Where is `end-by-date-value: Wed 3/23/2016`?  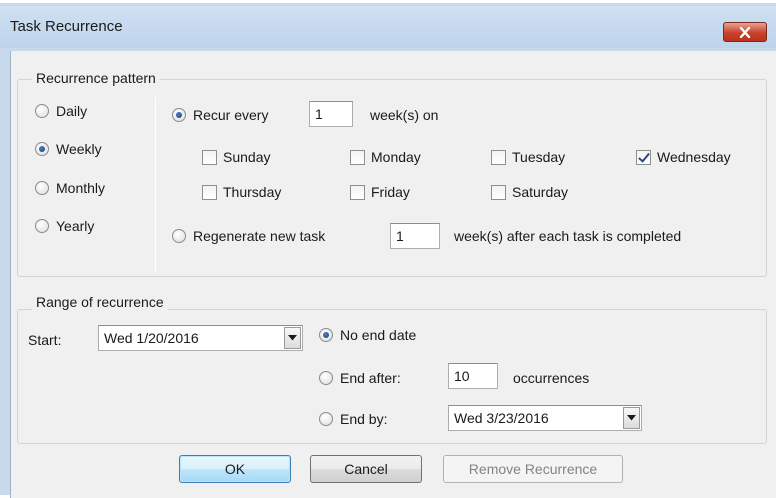
end-by-date-value: Wed 3/23/2016 is located at coordinates (501, 418).